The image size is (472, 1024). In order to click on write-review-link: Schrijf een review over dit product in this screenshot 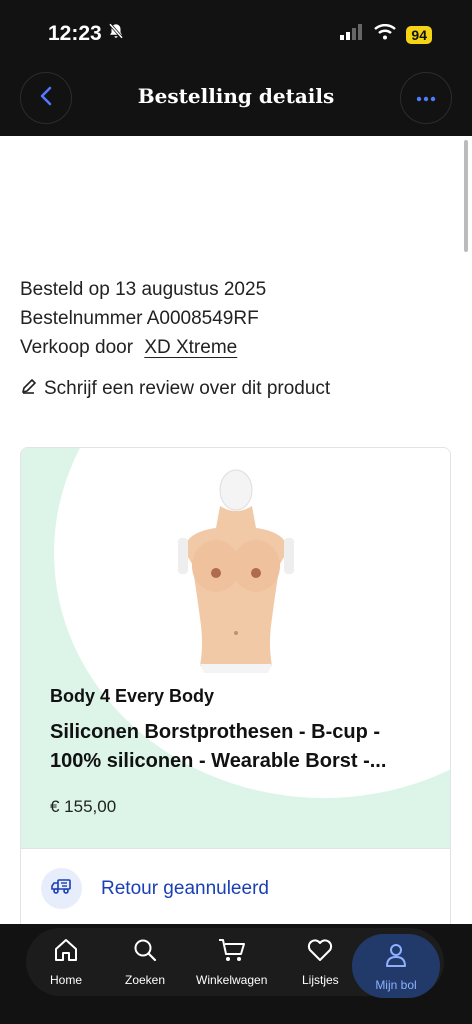, I will do `click(175, 389)`.